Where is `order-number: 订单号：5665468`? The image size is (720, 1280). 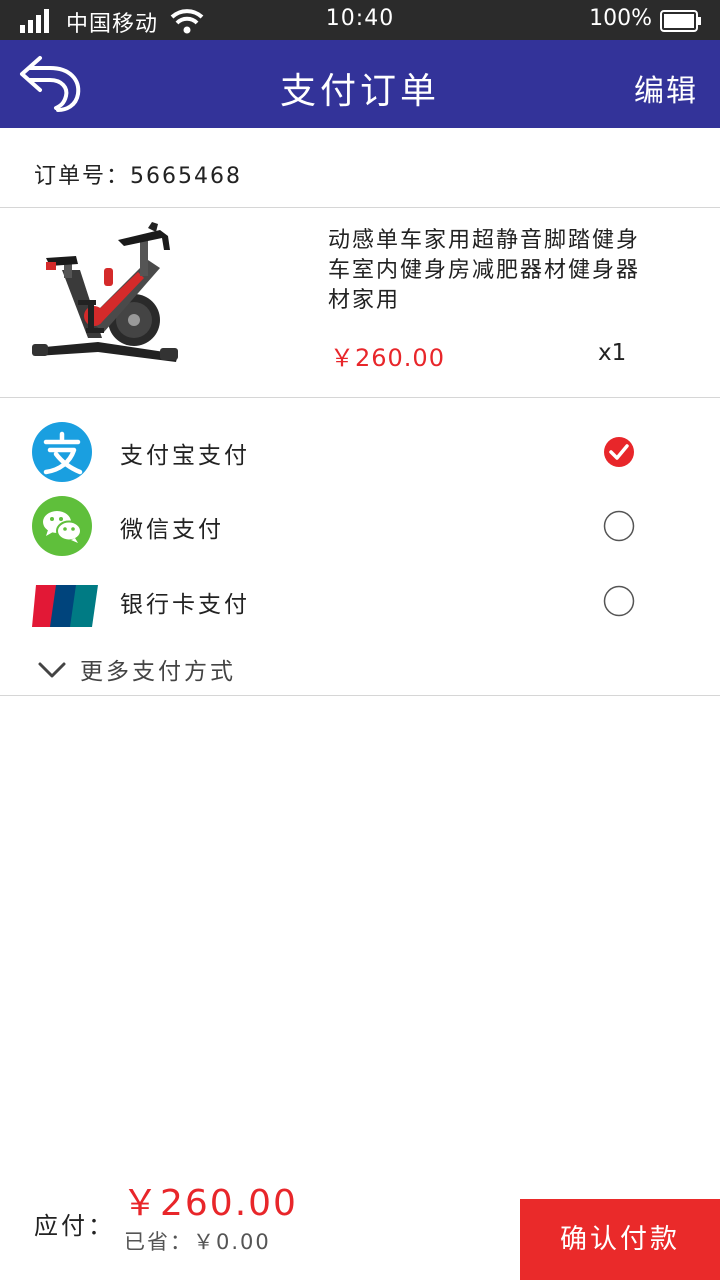 order-number: 订单号：5665468 is located at coordinates (138, 176).